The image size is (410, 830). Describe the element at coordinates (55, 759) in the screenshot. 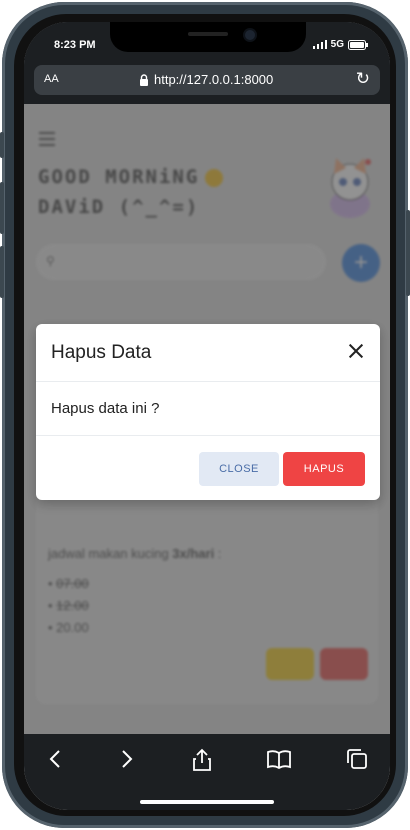

I see `back-icon` at that location.